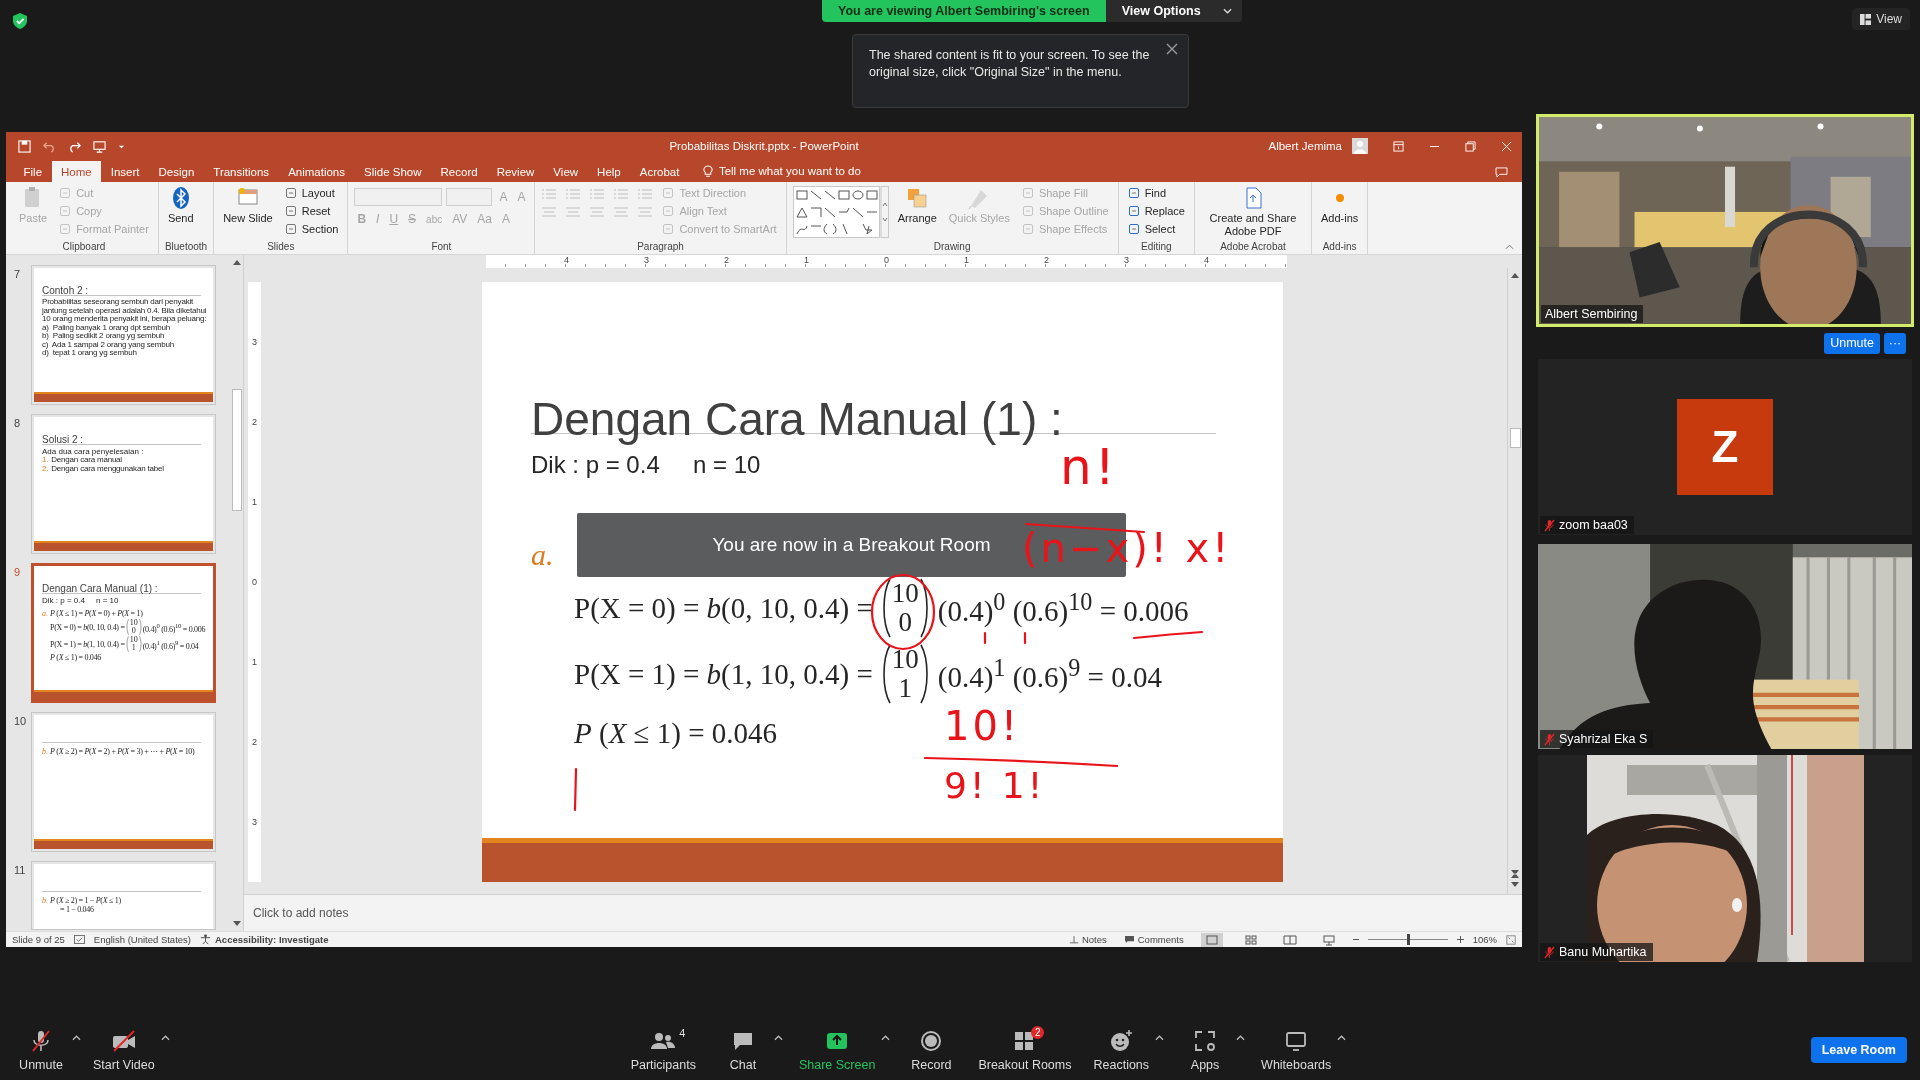  I want to click on toolbar-button: Whiteboards, so click(1296, 1050).